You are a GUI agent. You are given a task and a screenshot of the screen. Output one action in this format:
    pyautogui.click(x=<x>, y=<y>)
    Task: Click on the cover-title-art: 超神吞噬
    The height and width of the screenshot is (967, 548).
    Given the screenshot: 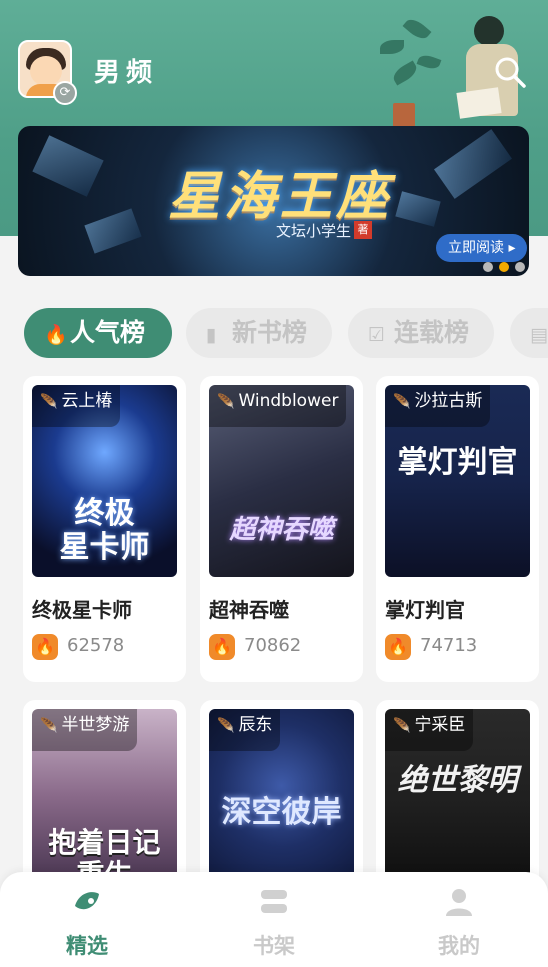 What is the action you would take?
    pyautogui.click(x=281, y=530)
    